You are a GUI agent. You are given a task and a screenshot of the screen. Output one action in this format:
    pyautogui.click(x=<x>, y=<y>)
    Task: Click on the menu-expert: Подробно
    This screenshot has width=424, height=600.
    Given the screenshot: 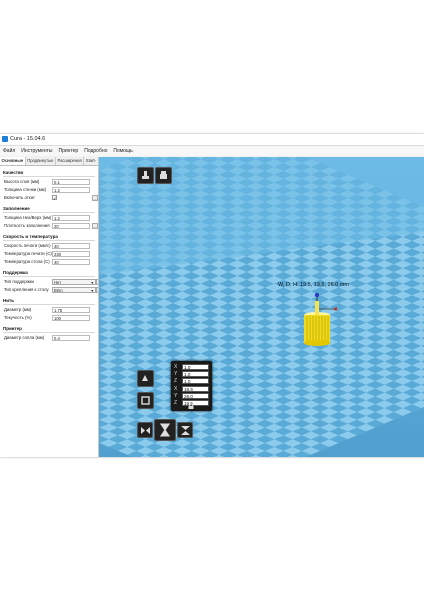 What is the action you would take?
    pyautogui.click(x=95, y=151)
    